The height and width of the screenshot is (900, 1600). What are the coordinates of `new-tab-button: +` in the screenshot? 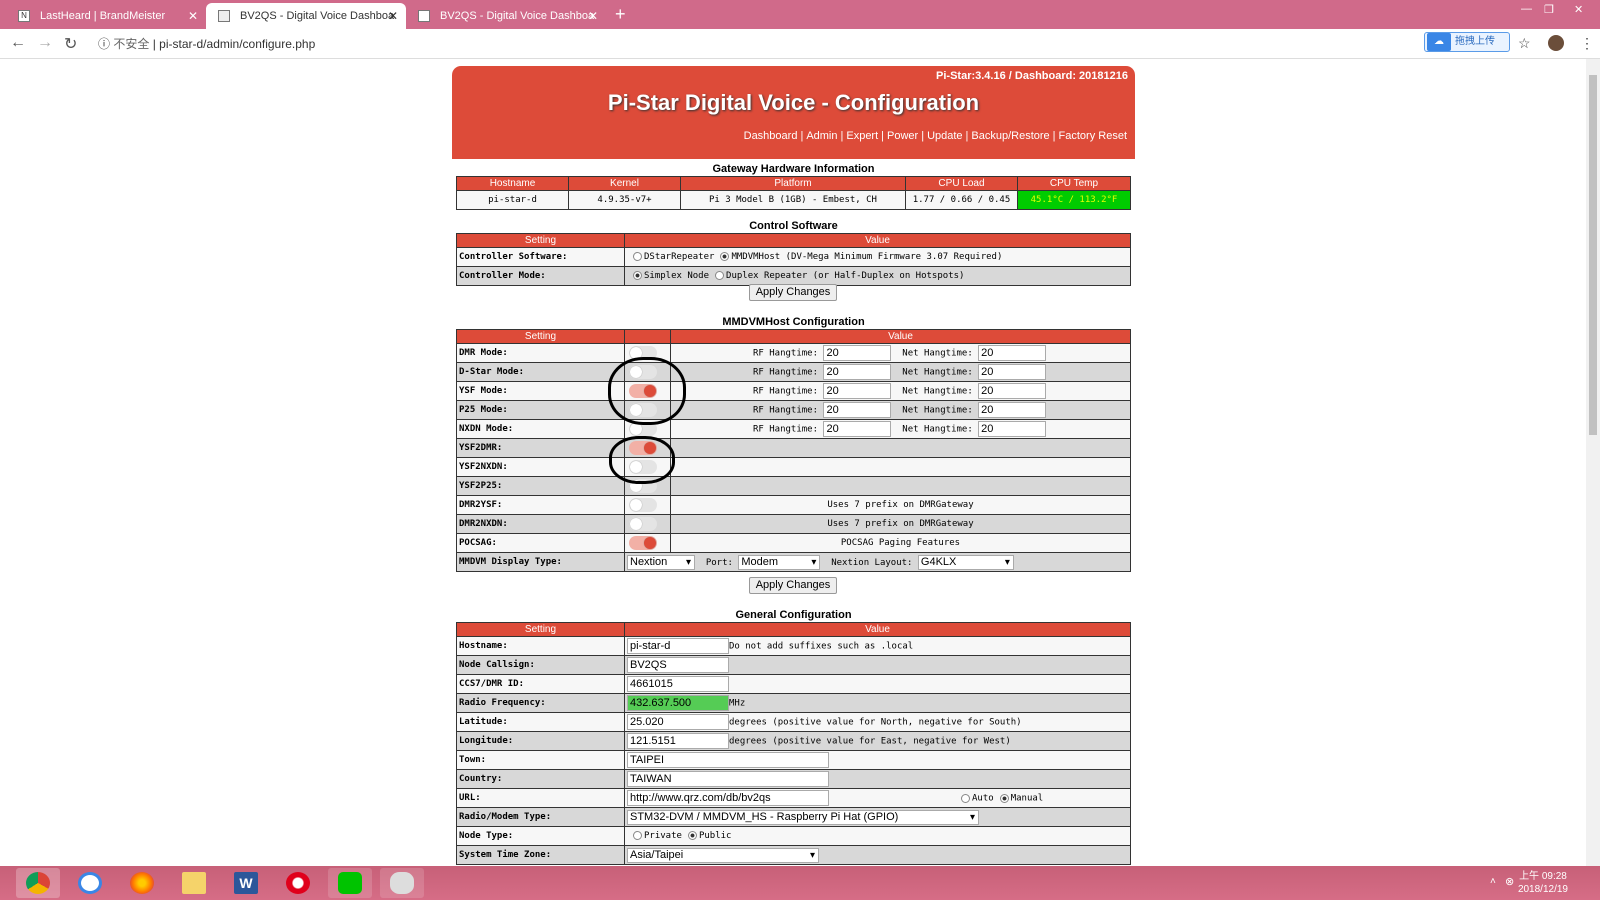 It's located at (620, 14).